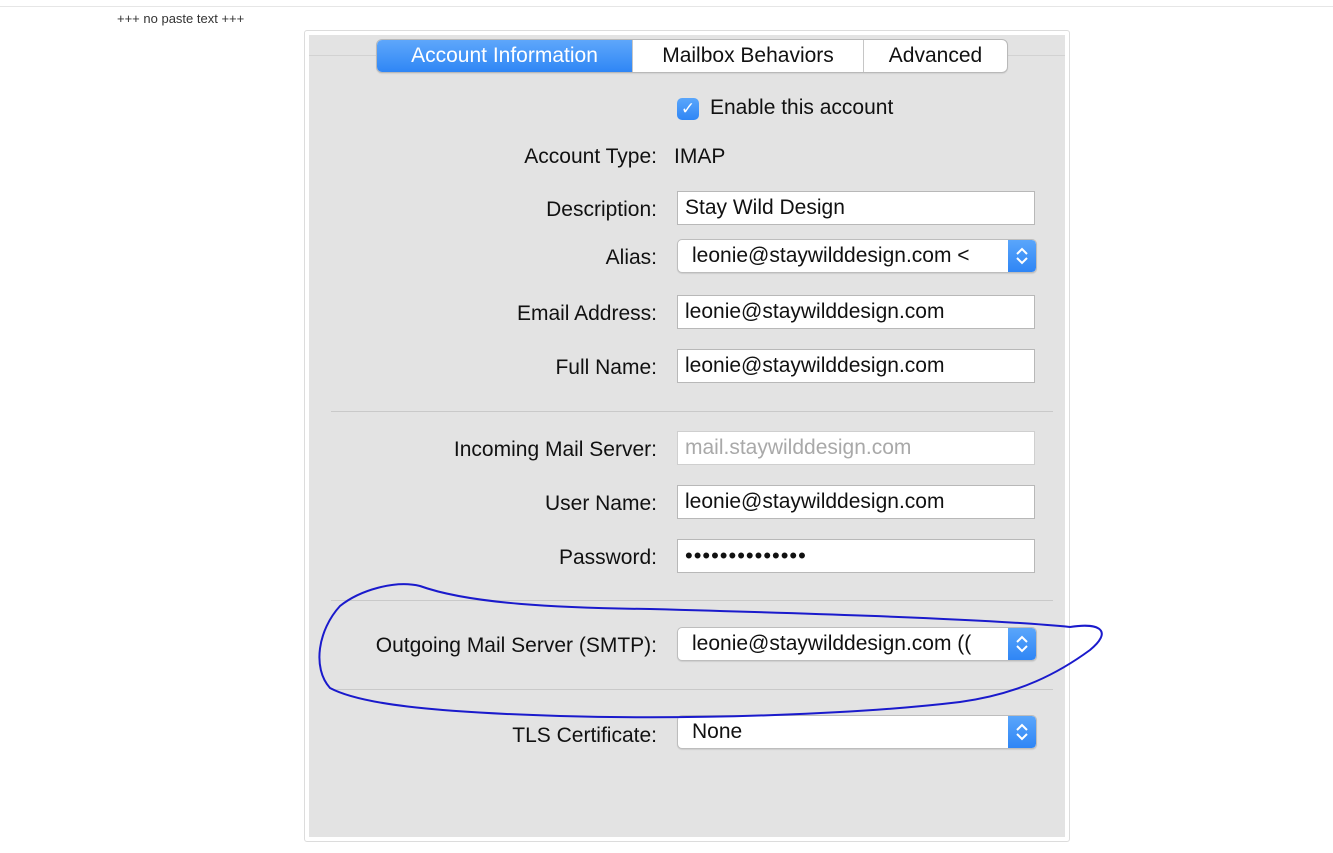  Describe the element at coordinates (1022, 256) in the screenshot. I see `alias-stepper-icon` at that location.